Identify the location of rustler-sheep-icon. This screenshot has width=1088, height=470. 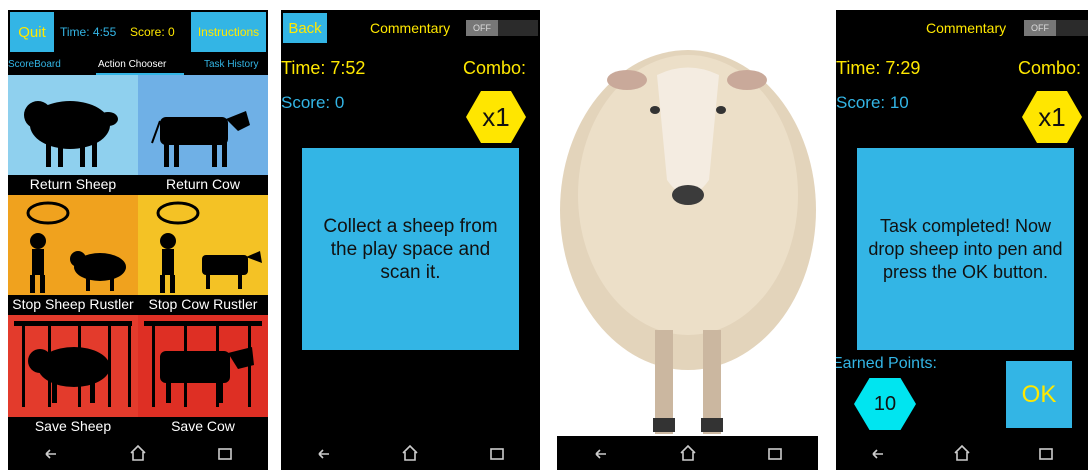
(76, 247).